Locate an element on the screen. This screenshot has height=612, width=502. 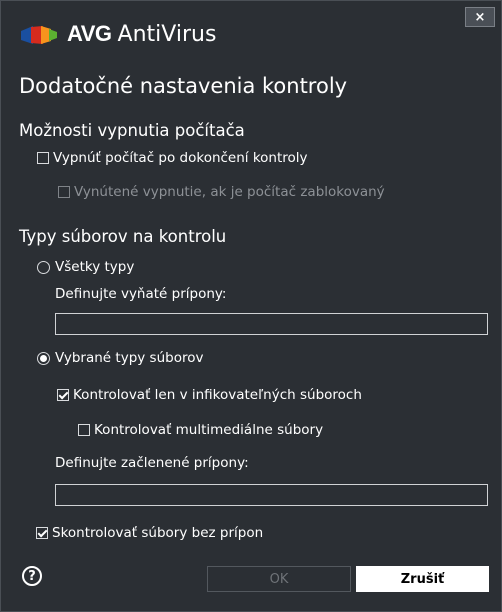
brand-name: AVG is located at coordinates (89, 33).